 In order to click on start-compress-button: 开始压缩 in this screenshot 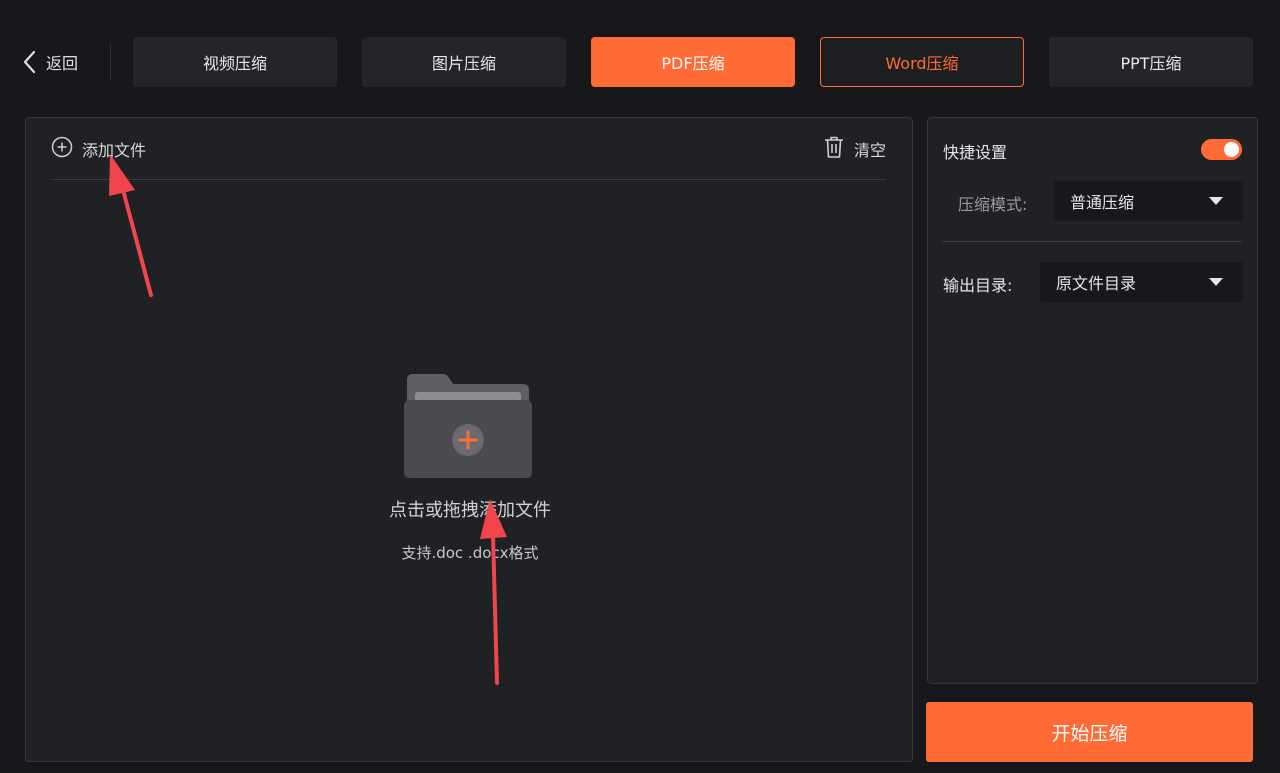, I will do `click(1089, 732)`.